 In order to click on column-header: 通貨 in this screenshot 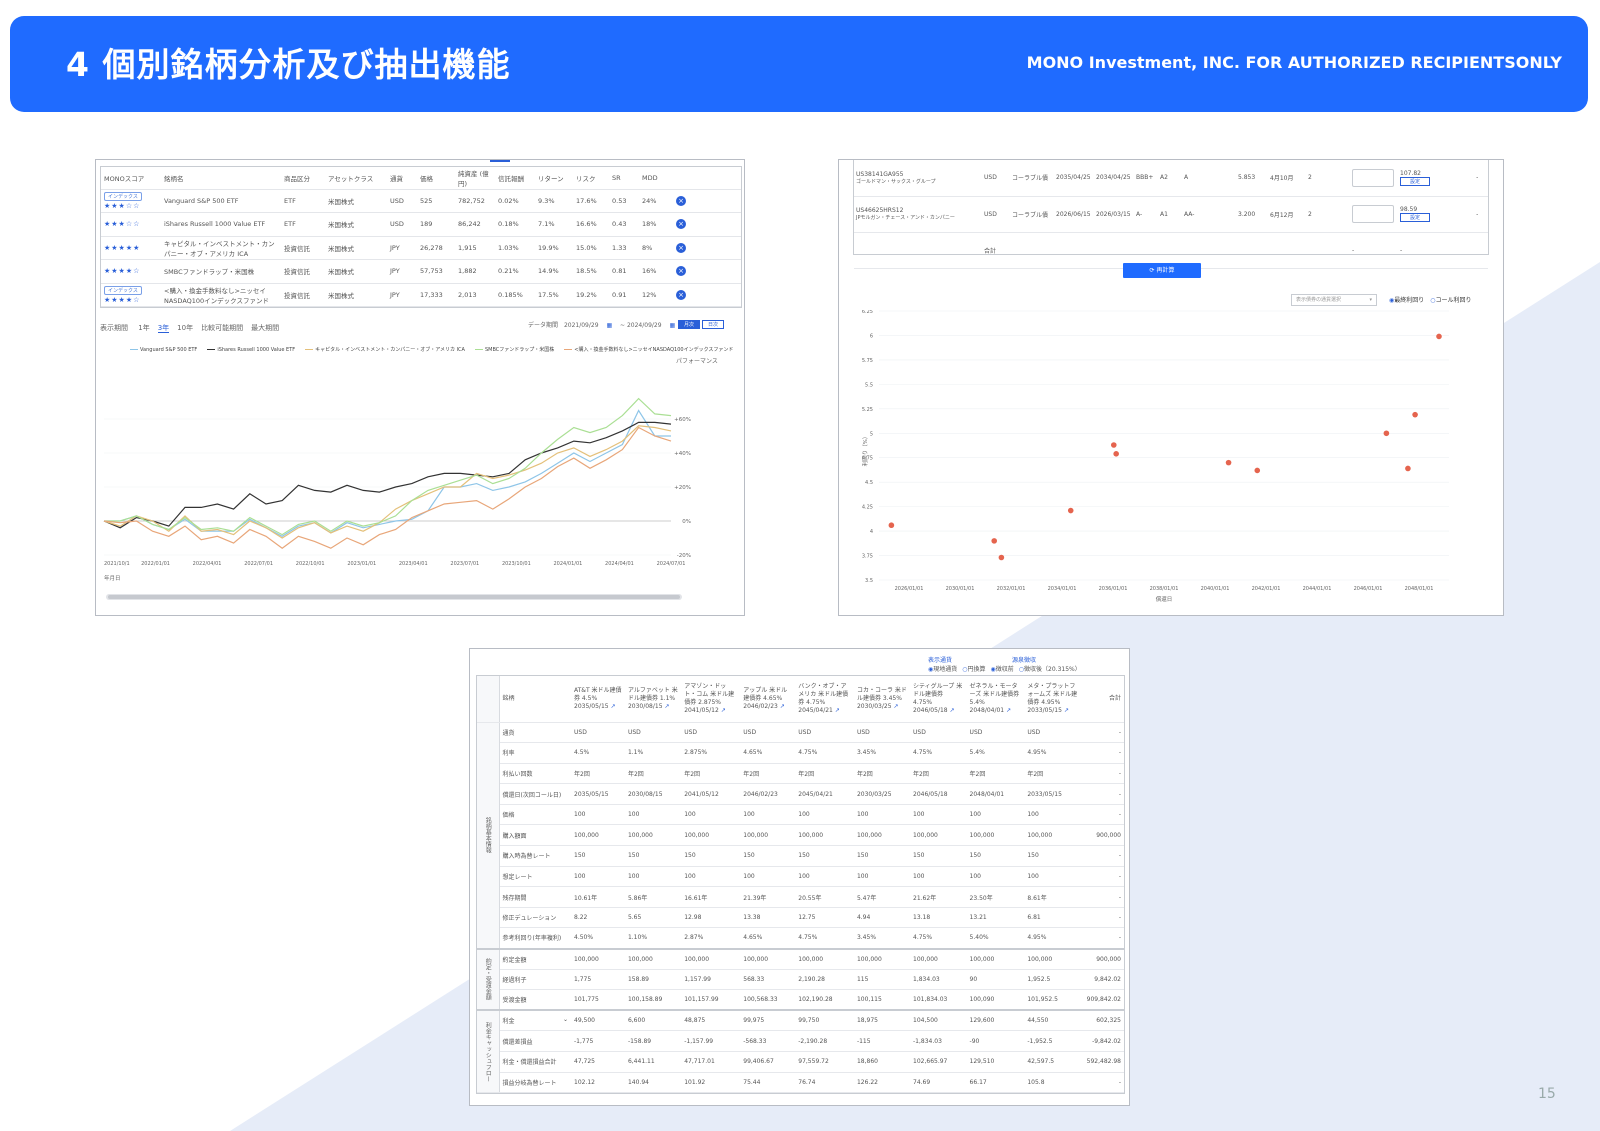, I will do `click(402, 178)`.